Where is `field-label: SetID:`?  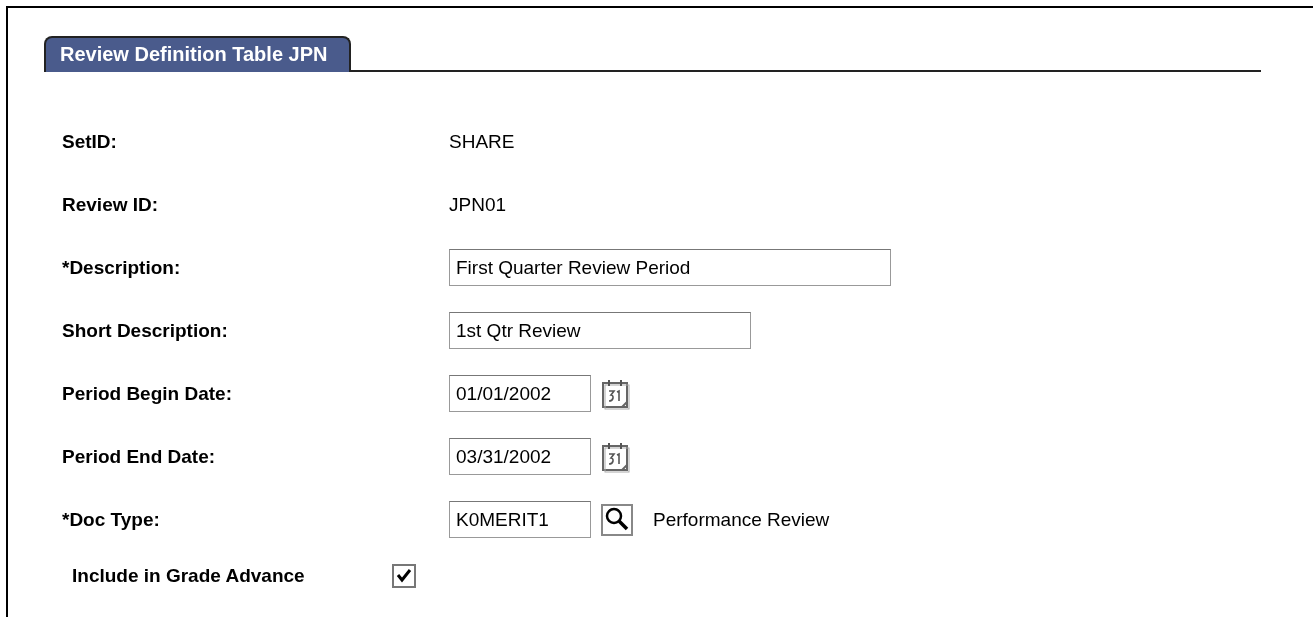 field-label: SetID: is located at coordinates (89, 141).